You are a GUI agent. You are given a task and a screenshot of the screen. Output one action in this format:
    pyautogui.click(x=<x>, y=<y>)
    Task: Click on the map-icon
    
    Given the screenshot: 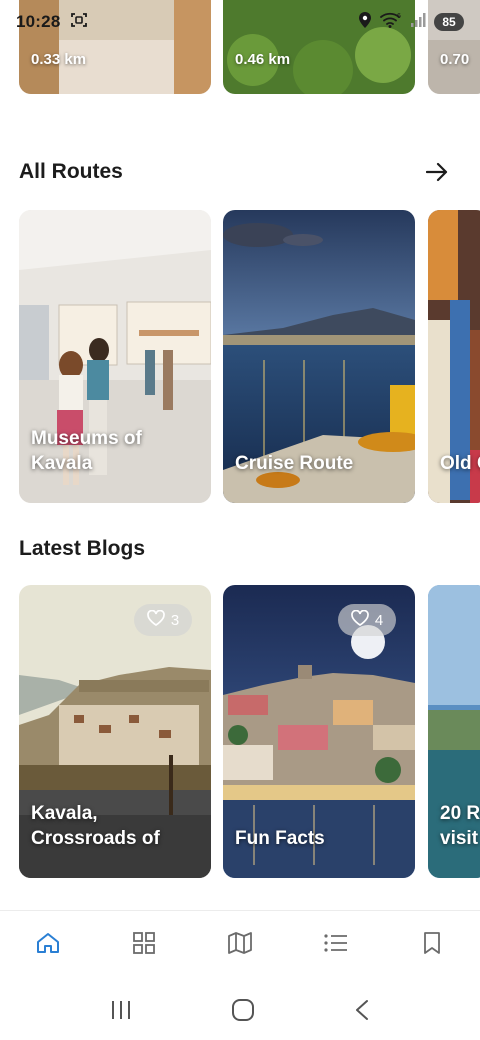 What is the action you would take?
    pyautogui.click(x=240, y=945)
    